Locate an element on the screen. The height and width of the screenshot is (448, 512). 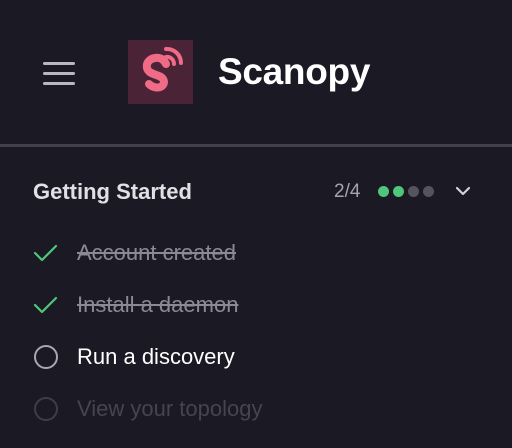
task-label: Install a daemon is located at coordinates (158, 304).